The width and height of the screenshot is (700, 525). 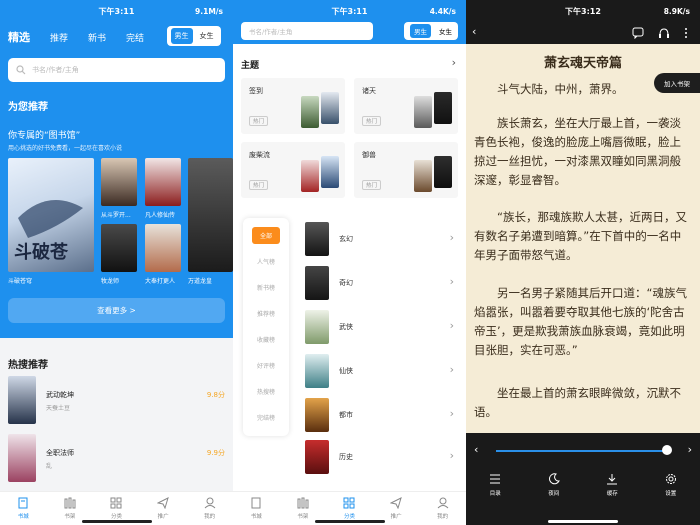 I want to click on genre-name: 武侠, so click(x=346, y=327).